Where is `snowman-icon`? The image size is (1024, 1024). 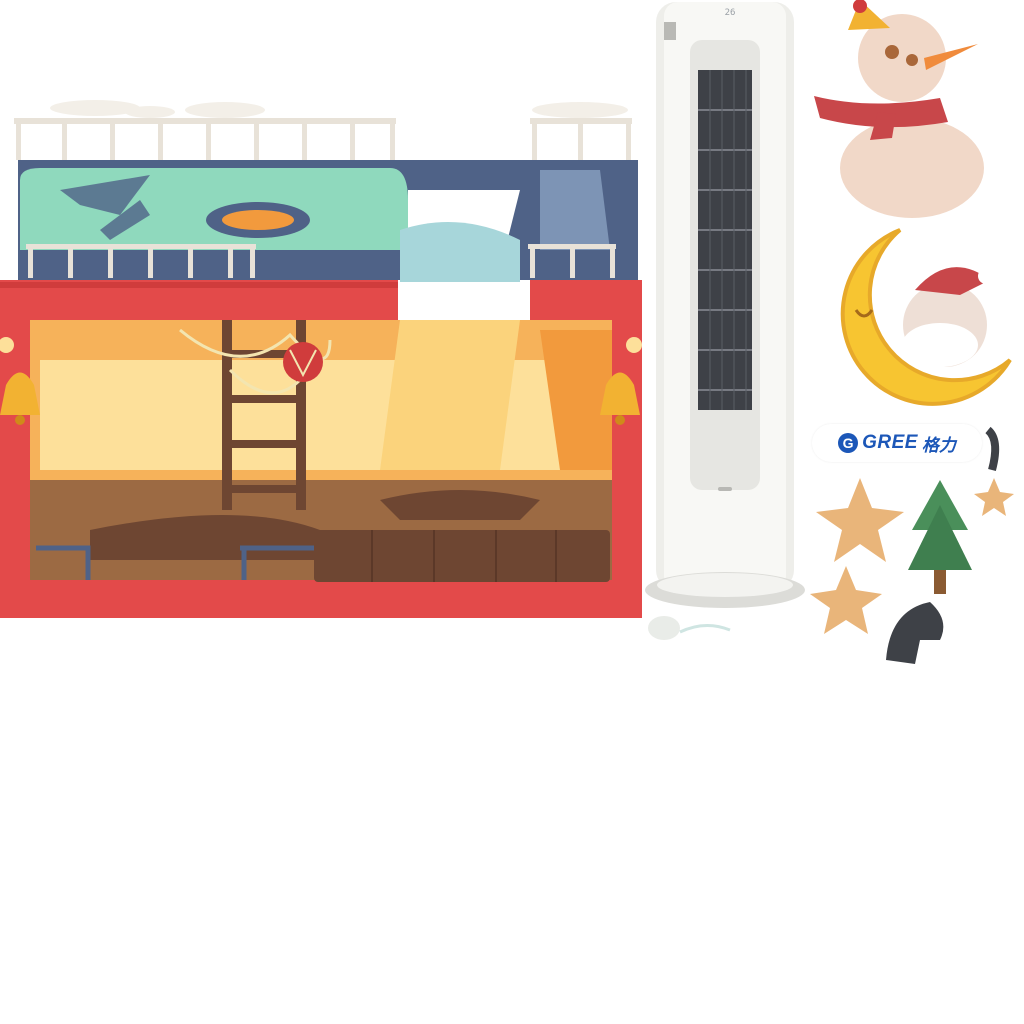 snowman-icon is located at coordinates (899, 109).